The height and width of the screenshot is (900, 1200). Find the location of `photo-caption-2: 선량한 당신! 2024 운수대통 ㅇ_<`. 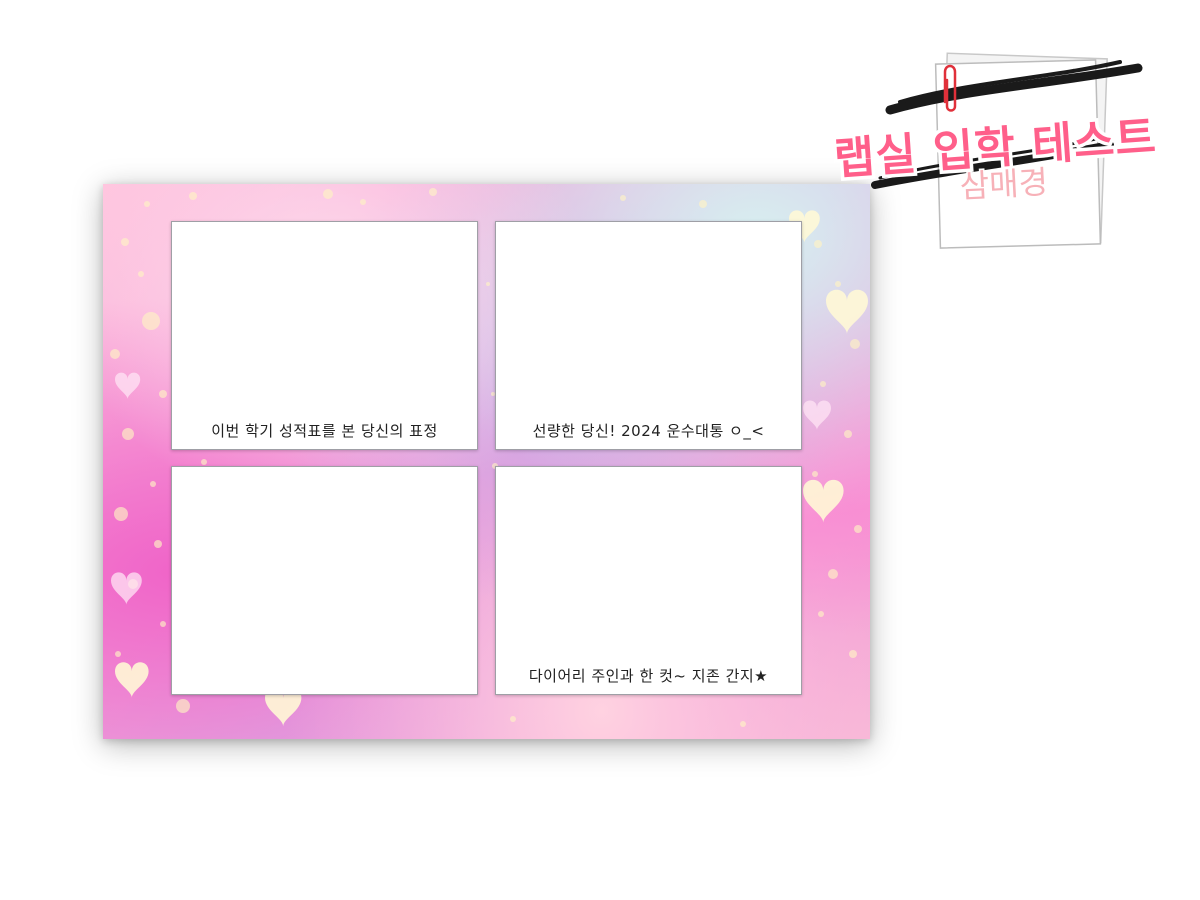

photo-caption-2: 선량한 당신! 2024 운수대통 ㅇ_< is located at coordinates (648, 431).